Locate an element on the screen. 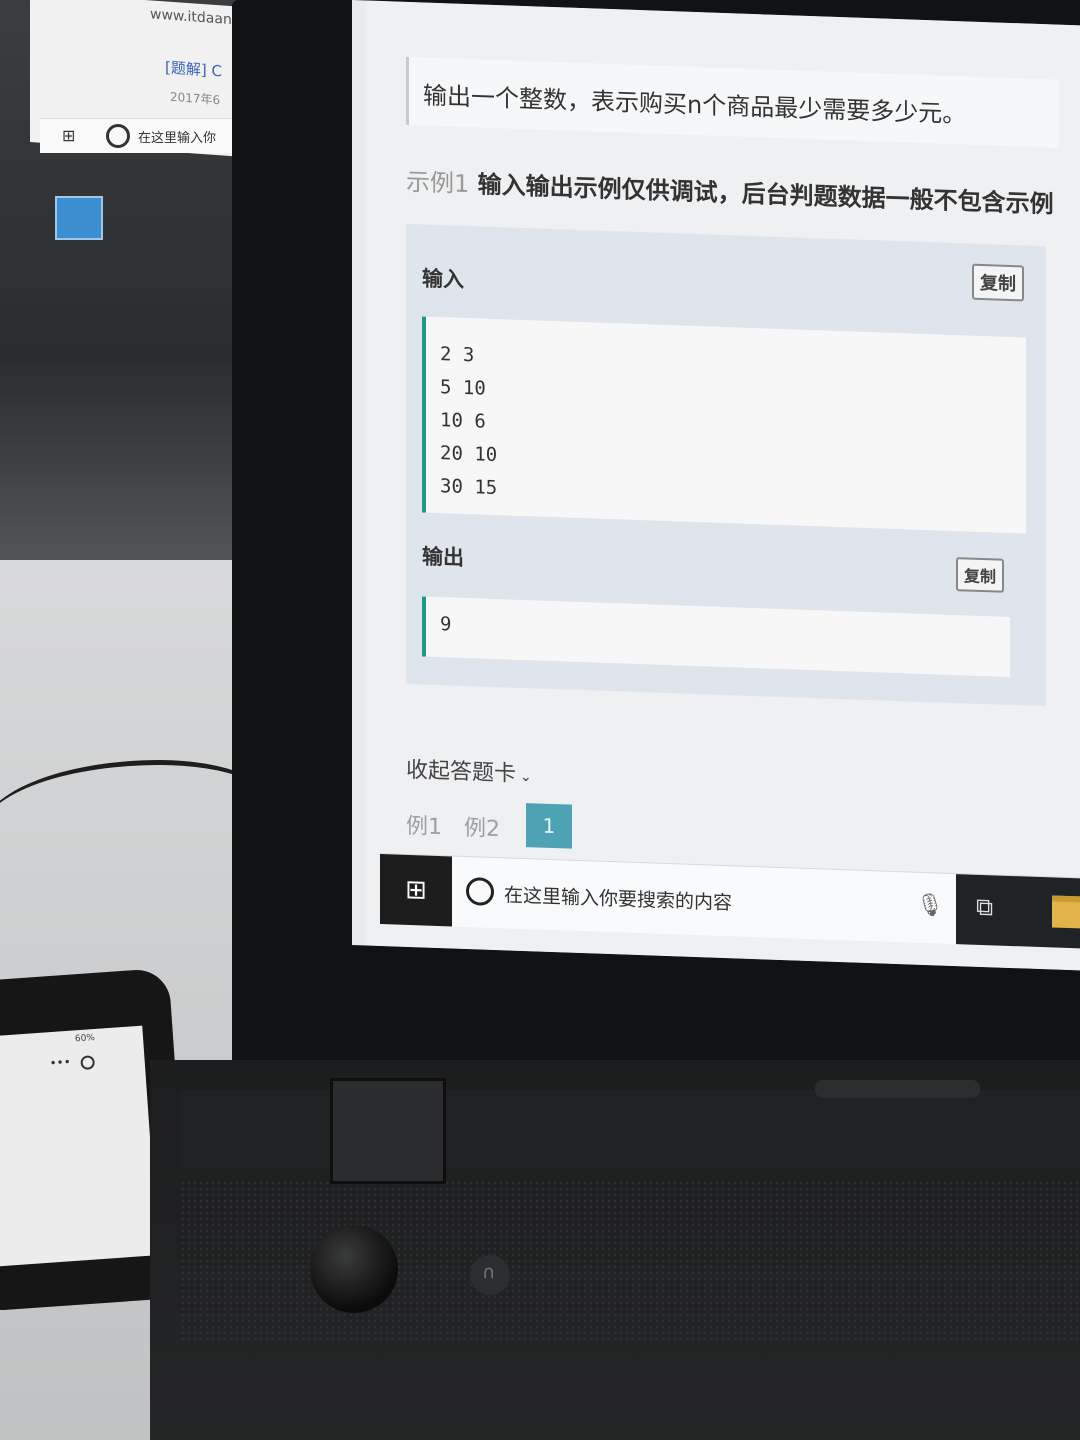  taskbar-search-input: 在这里输入你要搜索的内容 is located at coordinates (618, 897).